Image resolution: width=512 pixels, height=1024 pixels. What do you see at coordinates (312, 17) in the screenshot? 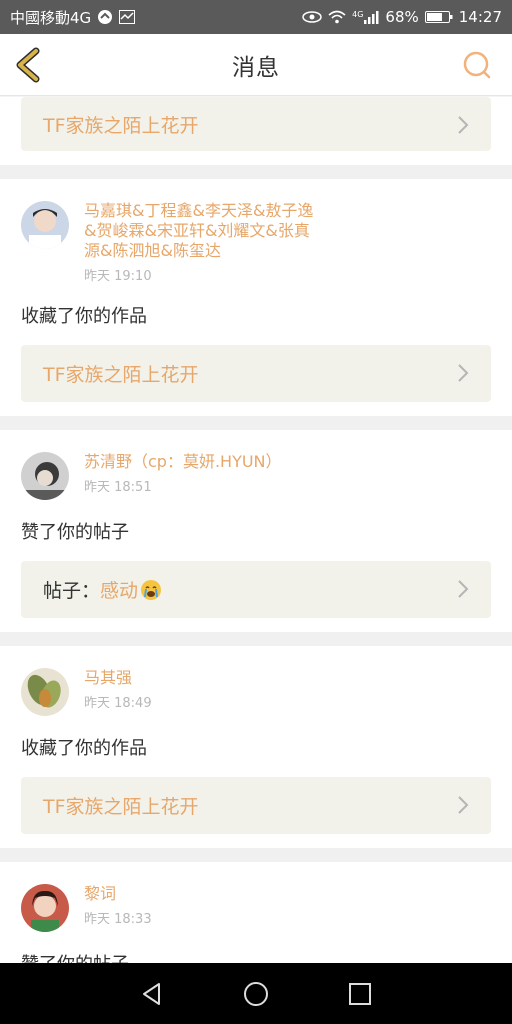
I see `eye-icon` at bounding box center [312, 17].